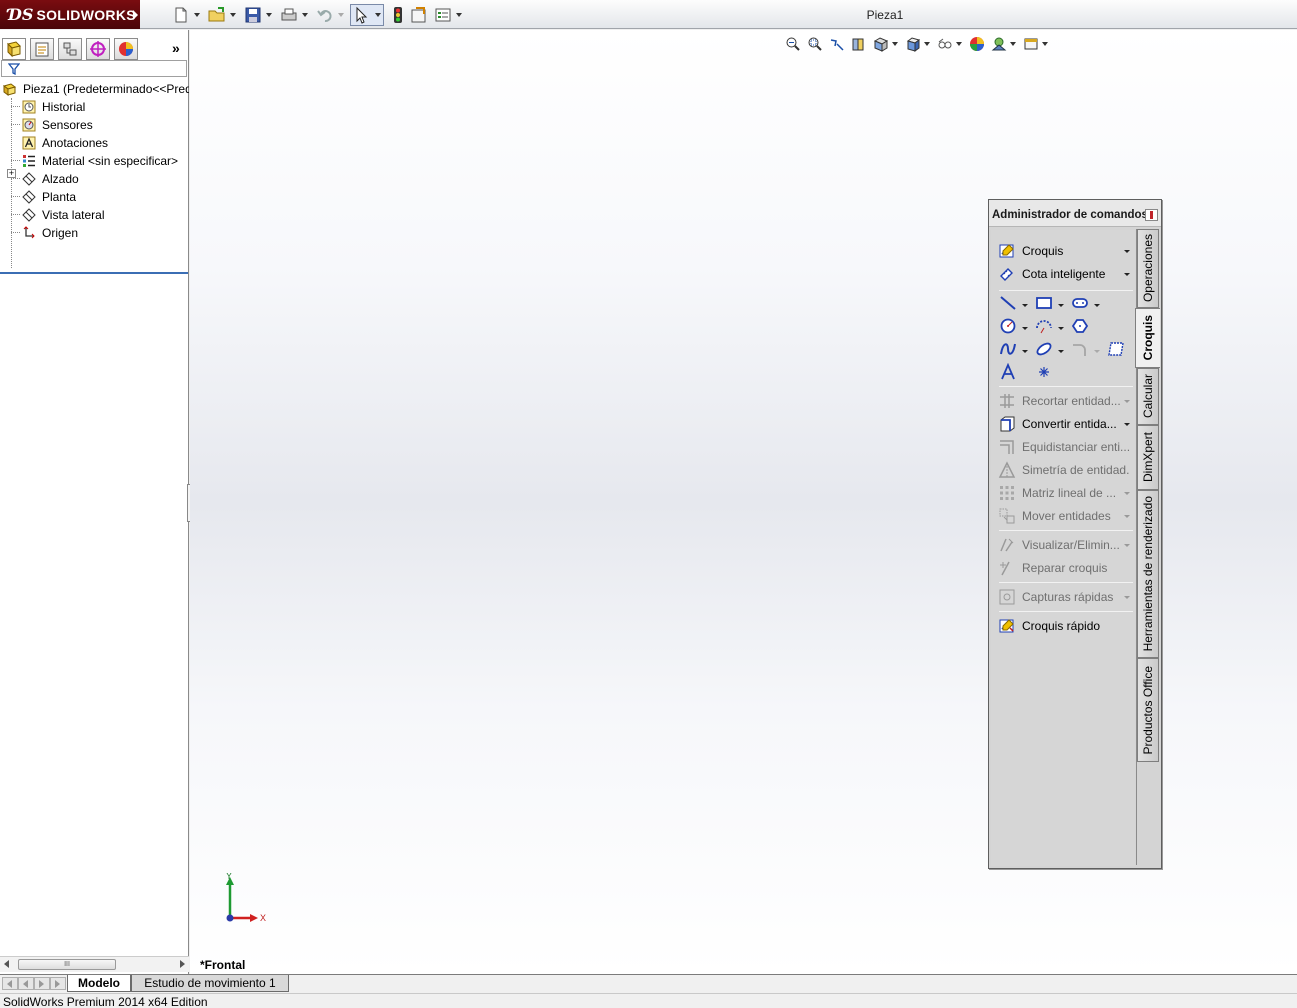 Image resolution: width=1297 pixels, height=1008 pixels. Describe the element at coordinates (1065, 568) in the screenshot. I see `repair-sketch-button: Reparar croquis` at that location.